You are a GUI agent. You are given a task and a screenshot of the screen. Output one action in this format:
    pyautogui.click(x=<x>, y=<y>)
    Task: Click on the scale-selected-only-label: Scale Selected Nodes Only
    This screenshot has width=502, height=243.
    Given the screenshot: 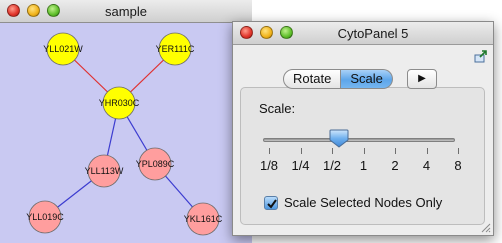 What is the action you would take?
    pyautogui.click(x=363, y=202)
    